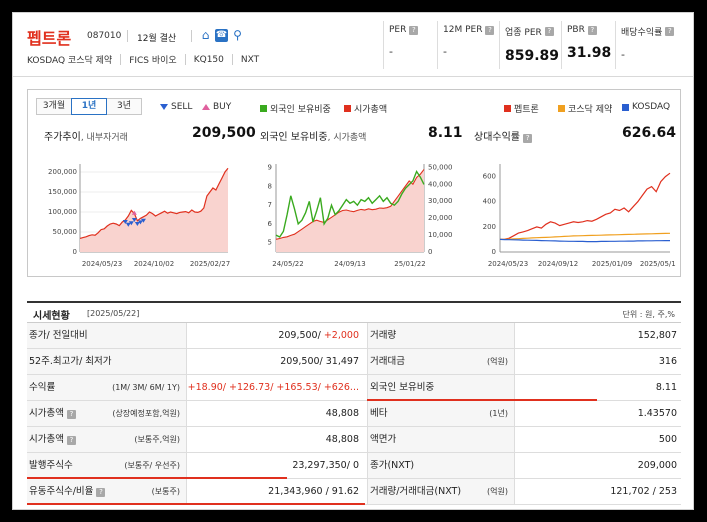  Describe the element at coordinates (154, 264) in the screenshot. I see `x-tick-label: 2024/10/02` at that location.